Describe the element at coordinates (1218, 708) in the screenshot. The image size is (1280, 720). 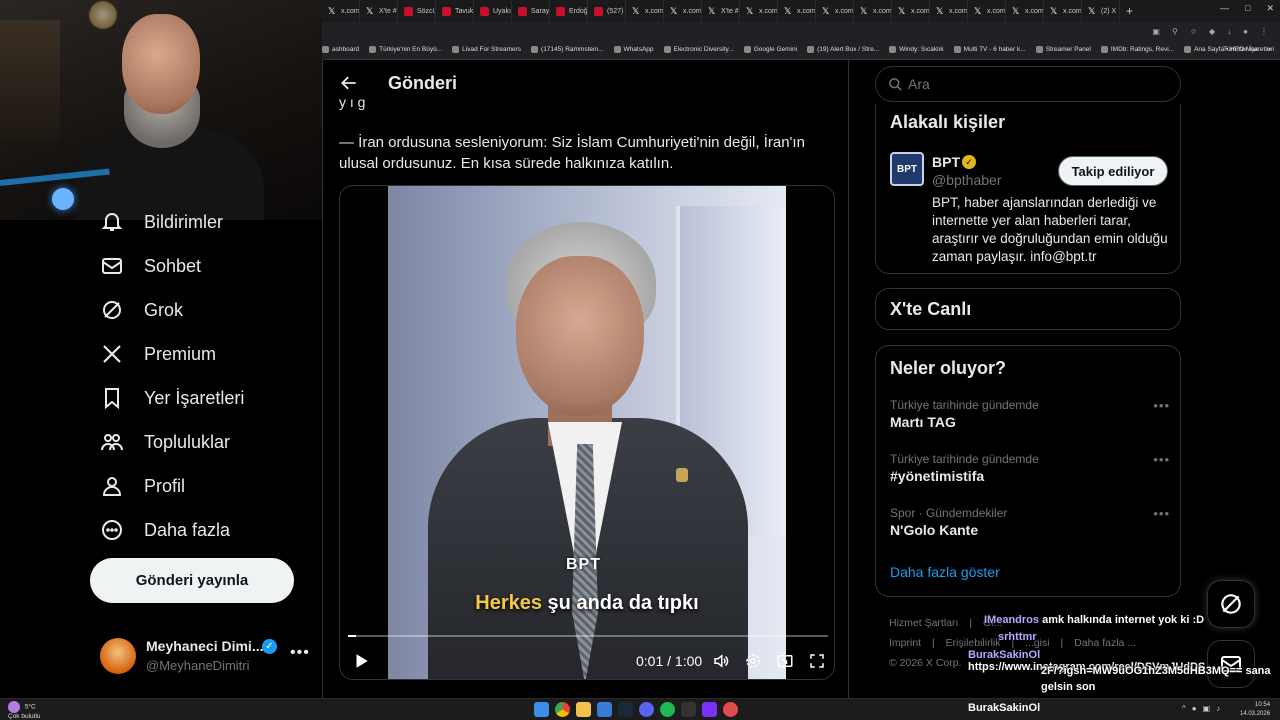
I see `volume-icon: ♪` at that location.